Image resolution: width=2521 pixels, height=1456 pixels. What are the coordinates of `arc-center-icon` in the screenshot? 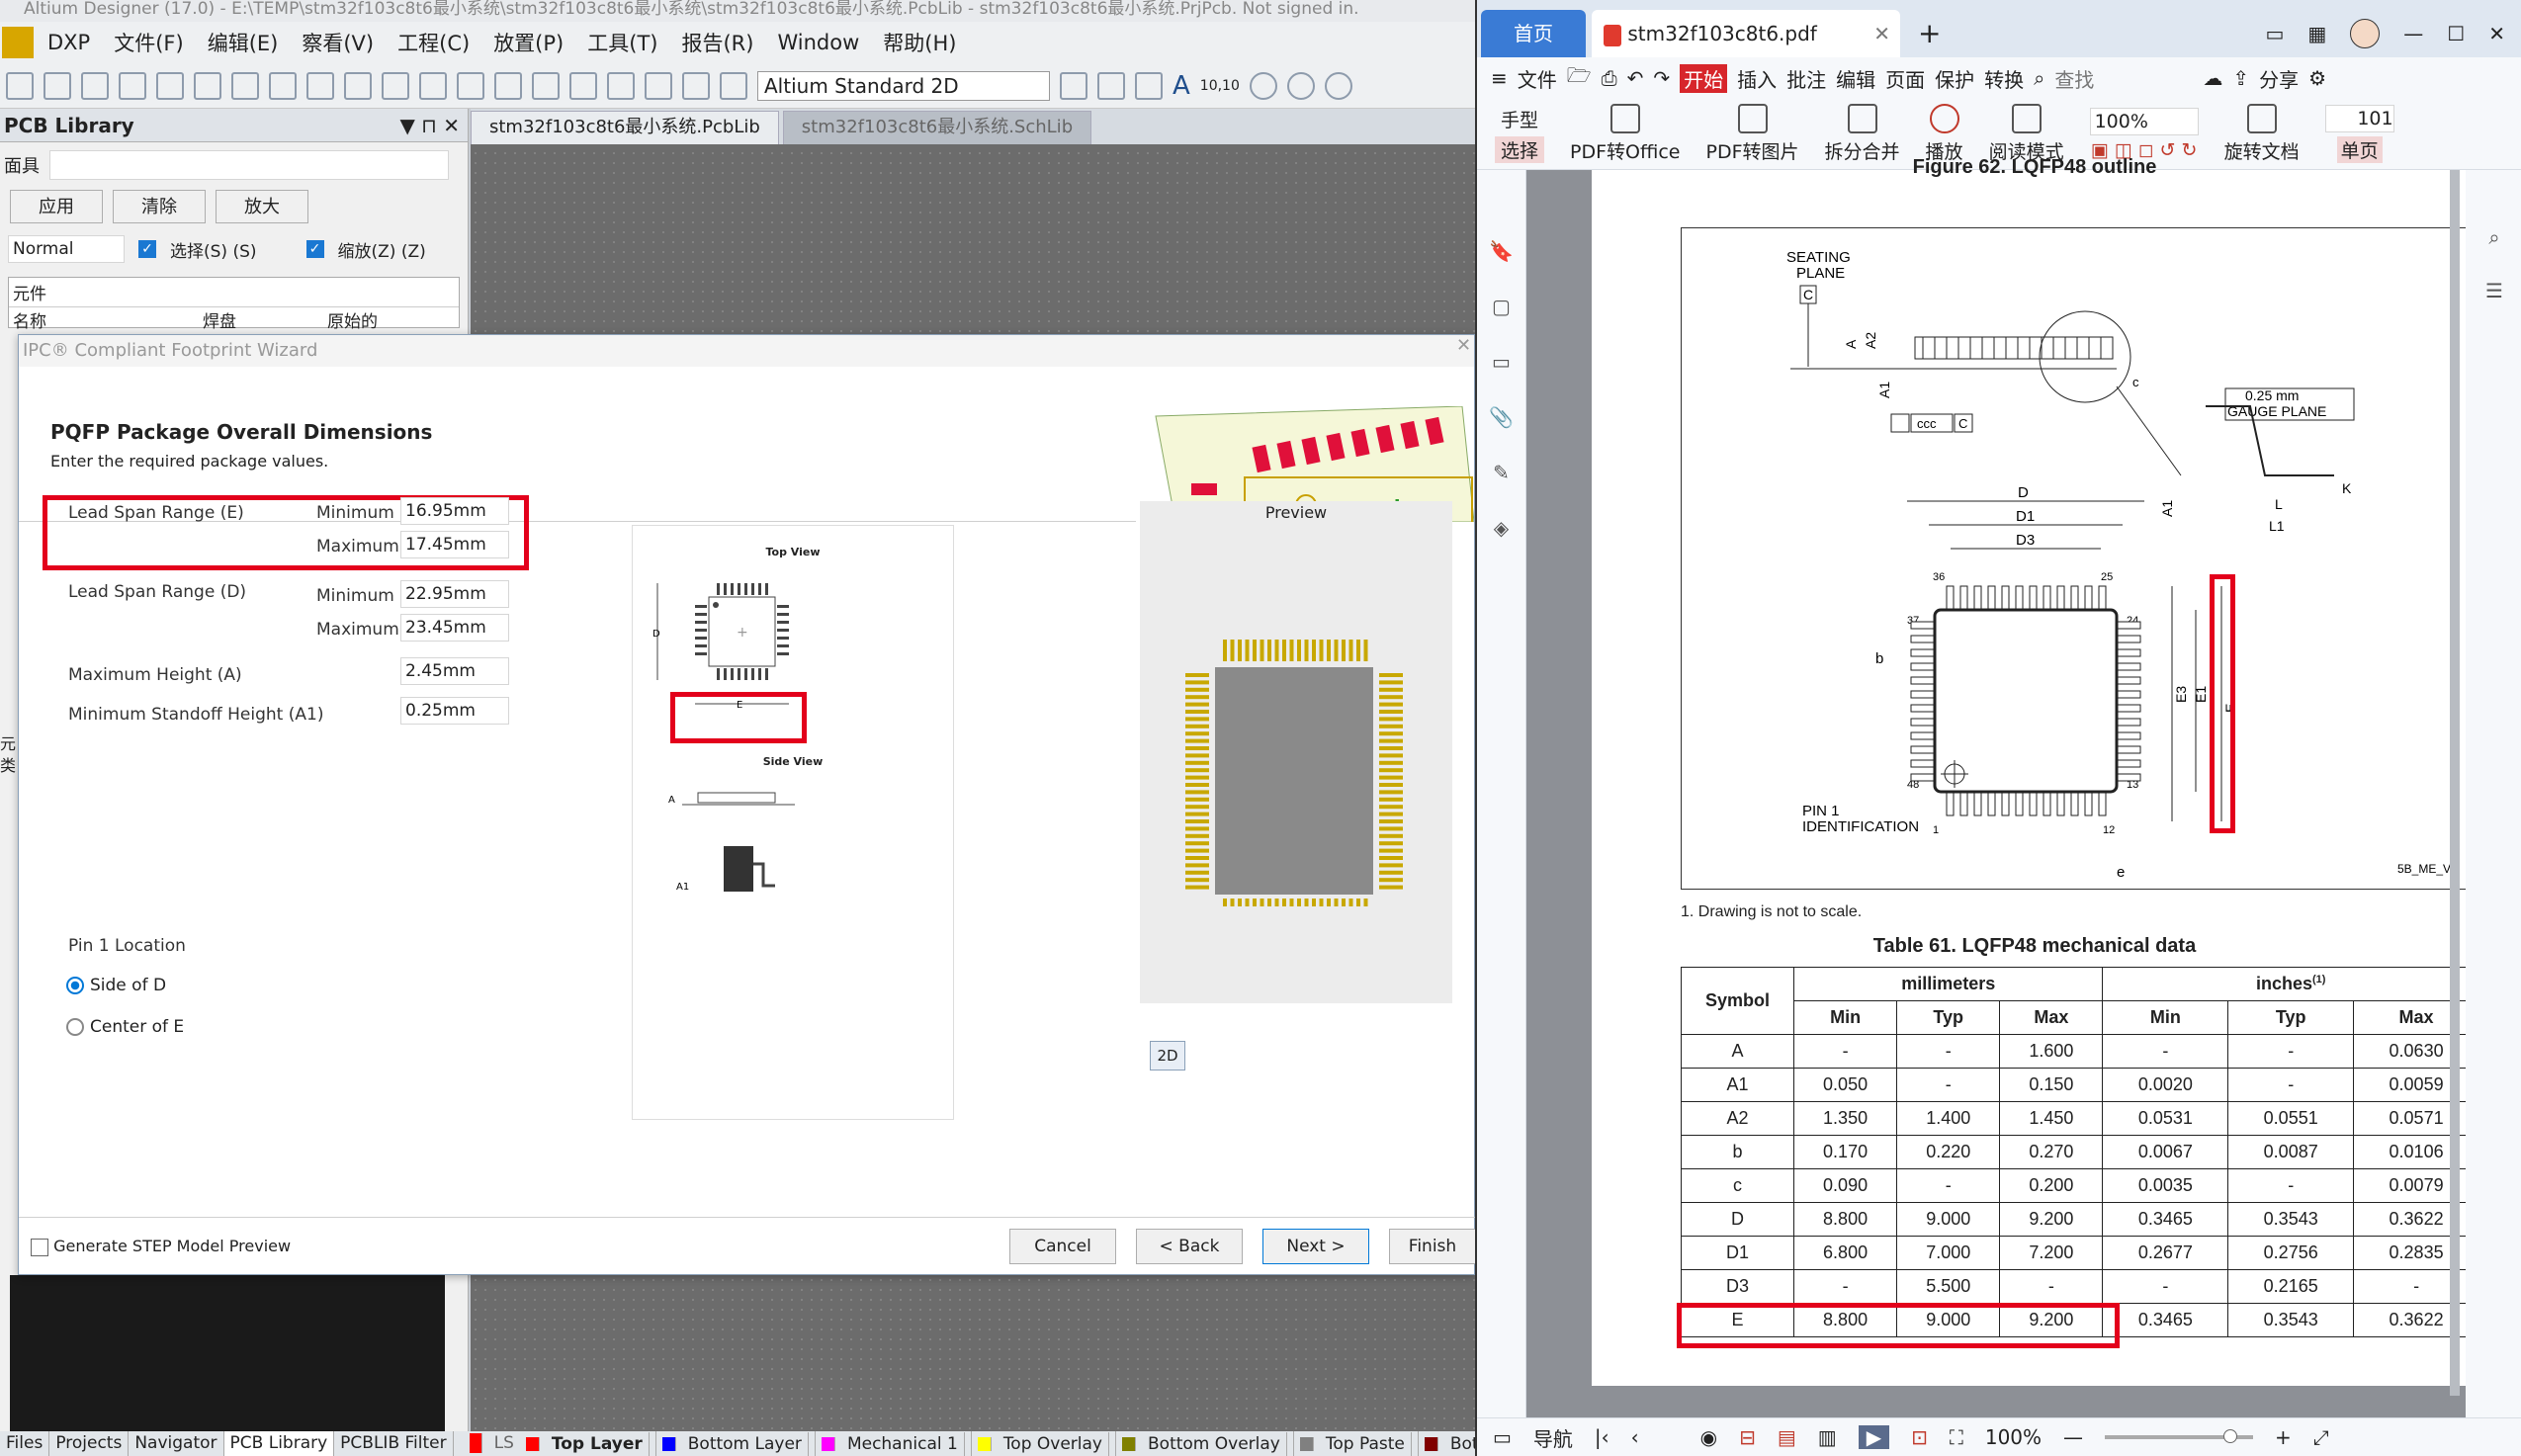 It's located at (1300, 85).